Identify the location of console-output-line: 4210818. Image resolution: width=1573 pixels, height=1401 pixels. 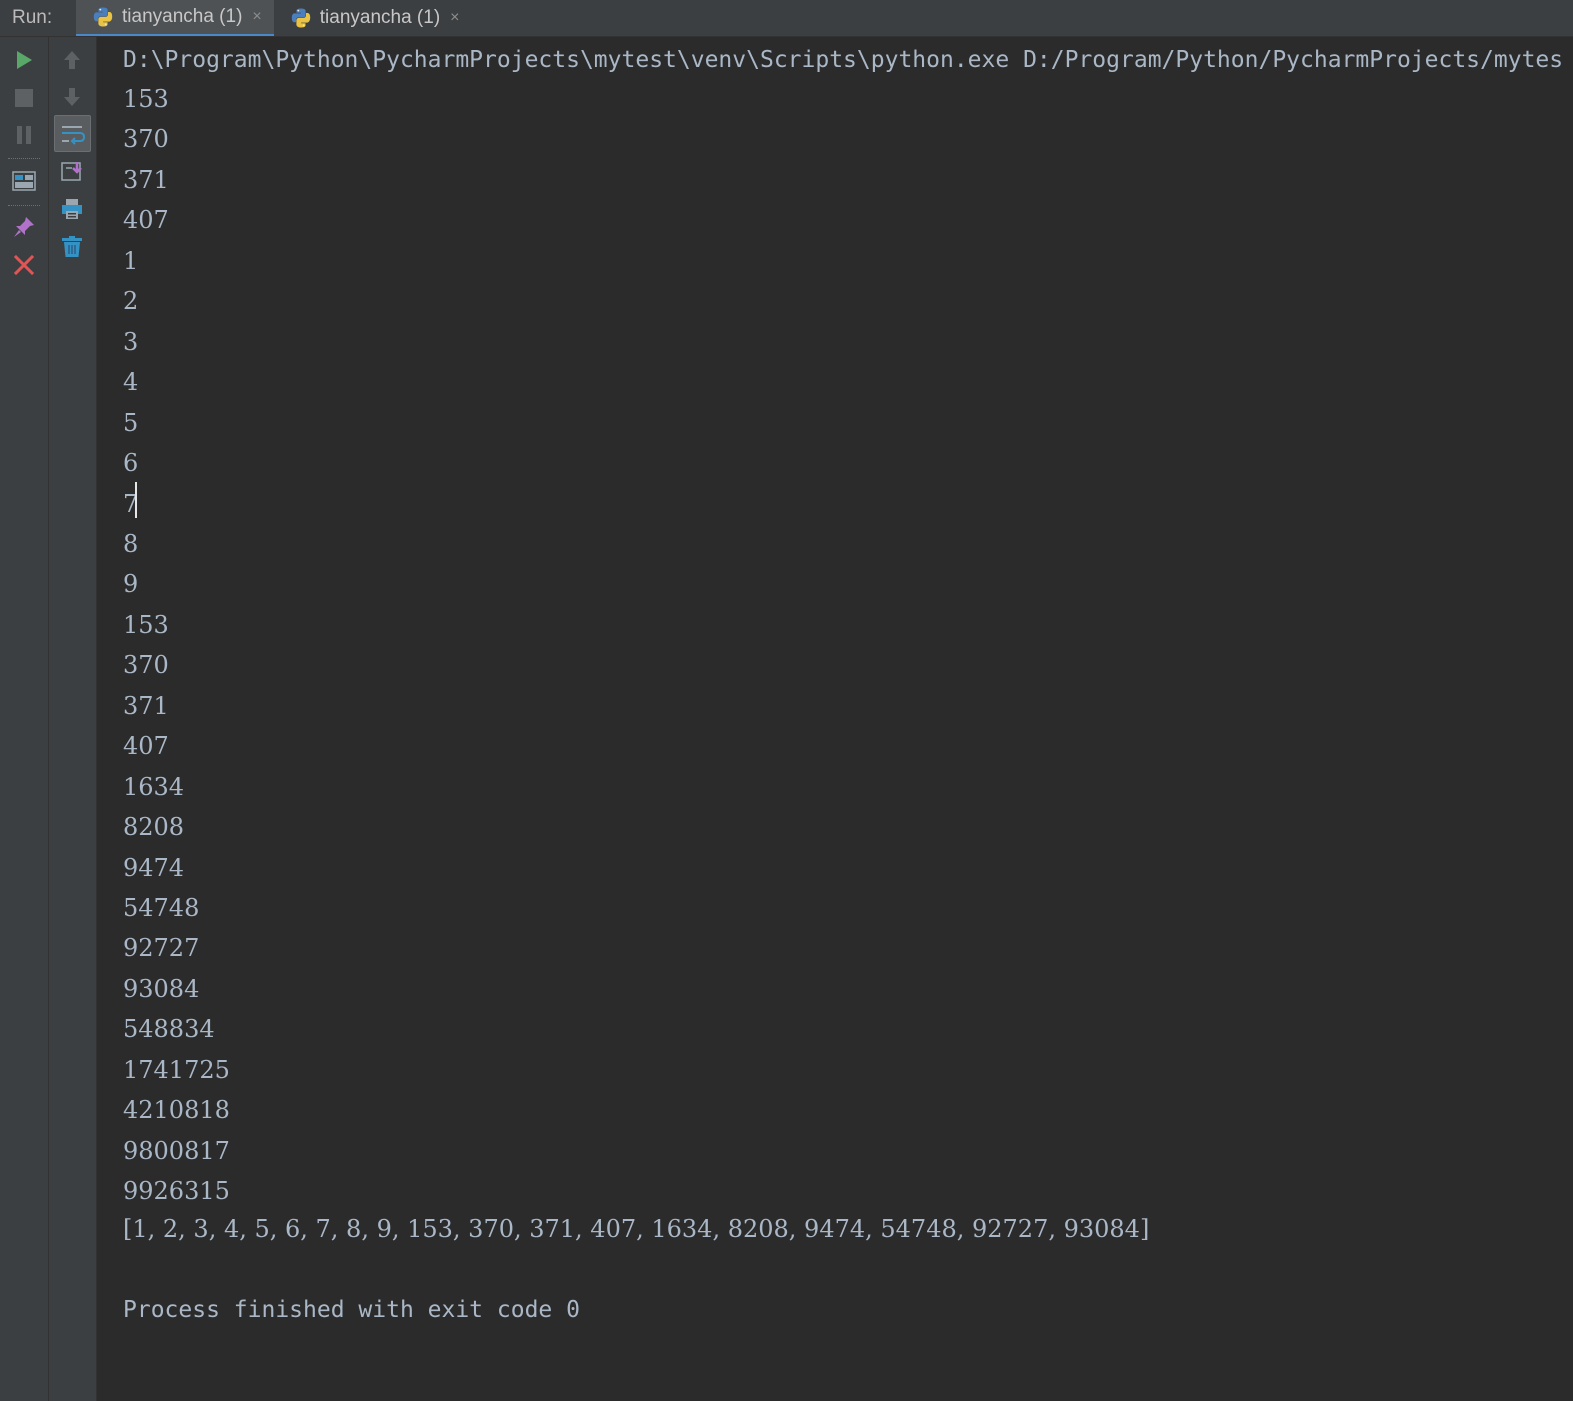
(176, 1110).